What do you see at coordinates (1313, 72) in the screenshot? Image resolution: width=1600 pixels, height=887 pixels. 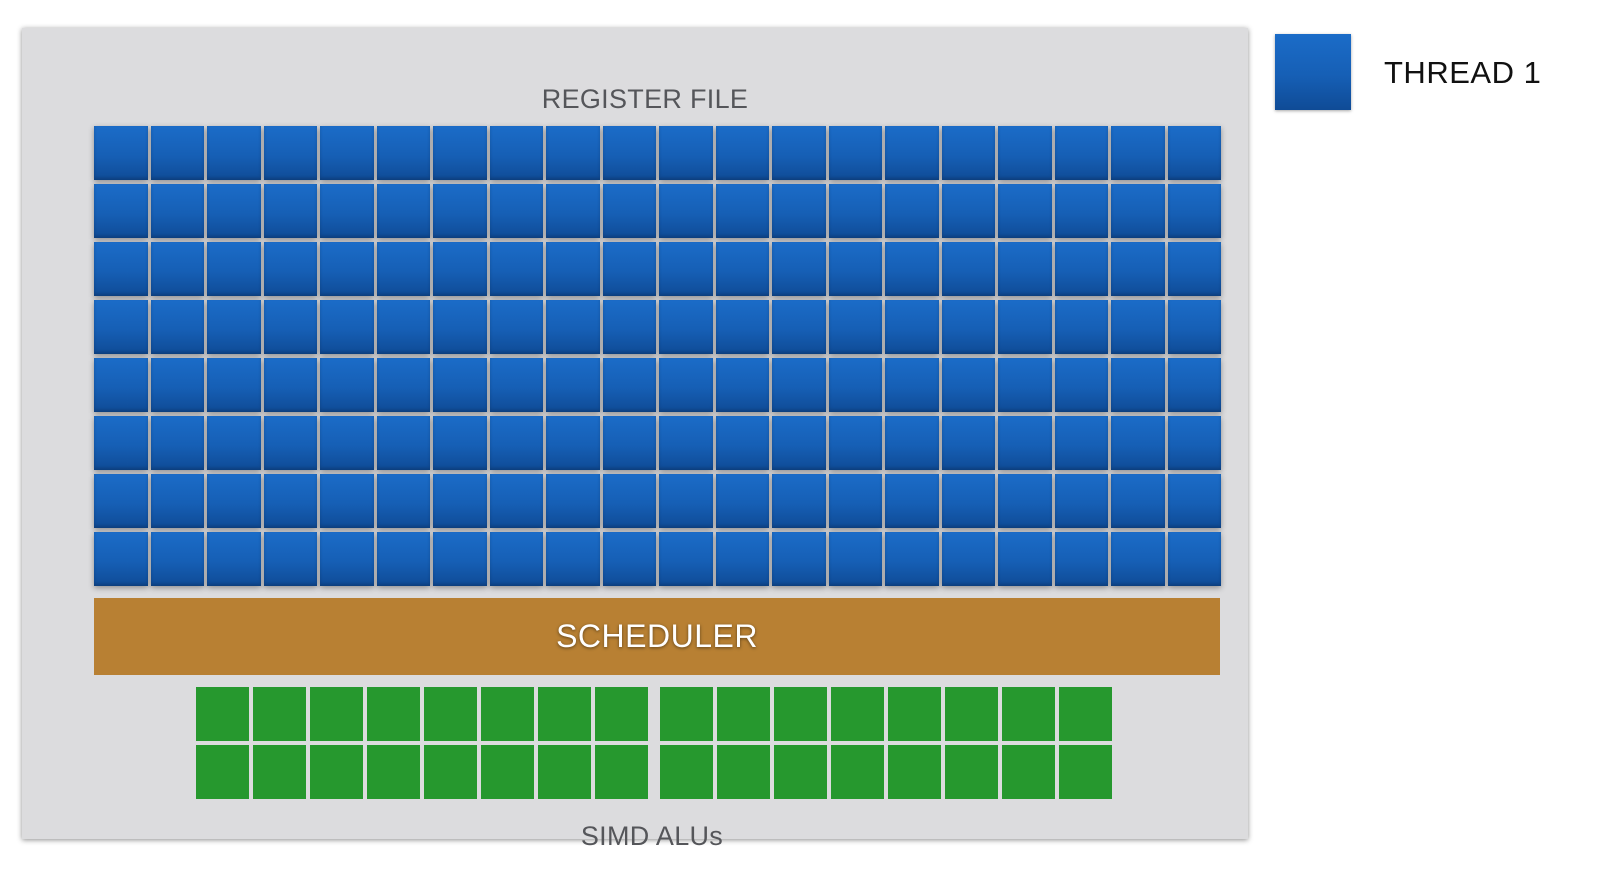 I see `legend-thread-1-swatch` at bounding box center [1313, 72].